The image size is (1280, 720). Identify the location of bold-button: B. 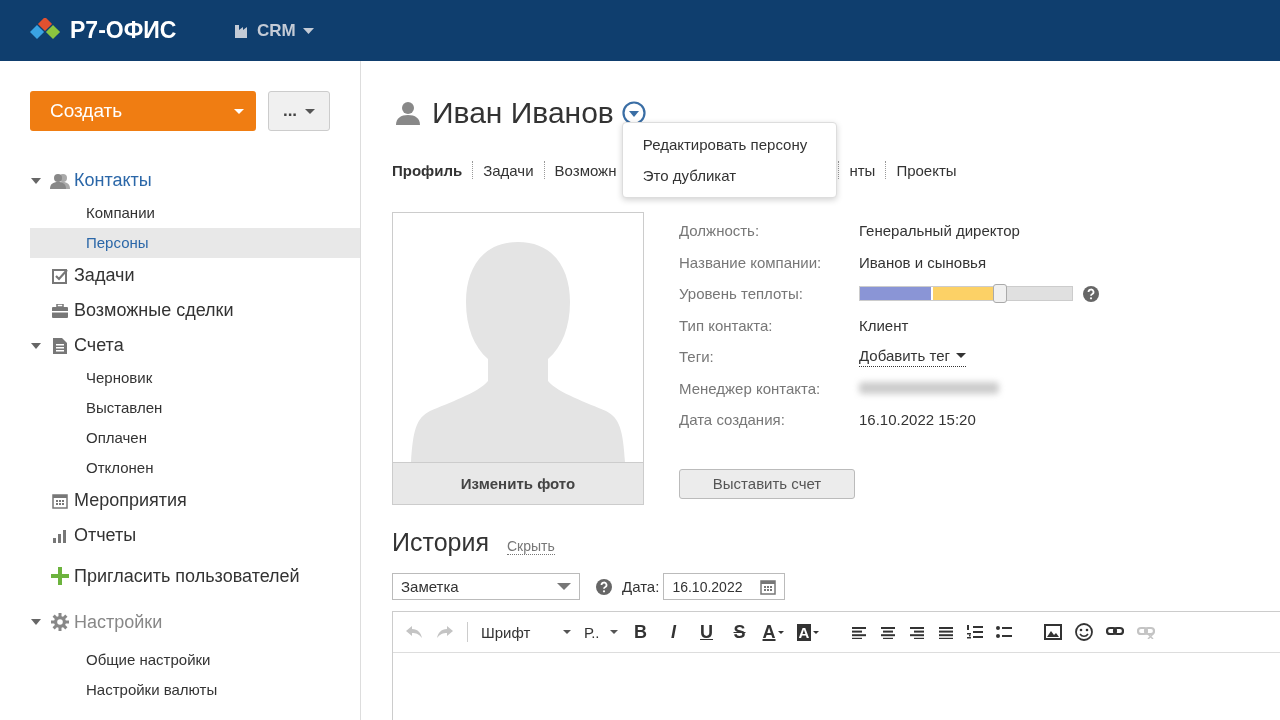
(640, 632).